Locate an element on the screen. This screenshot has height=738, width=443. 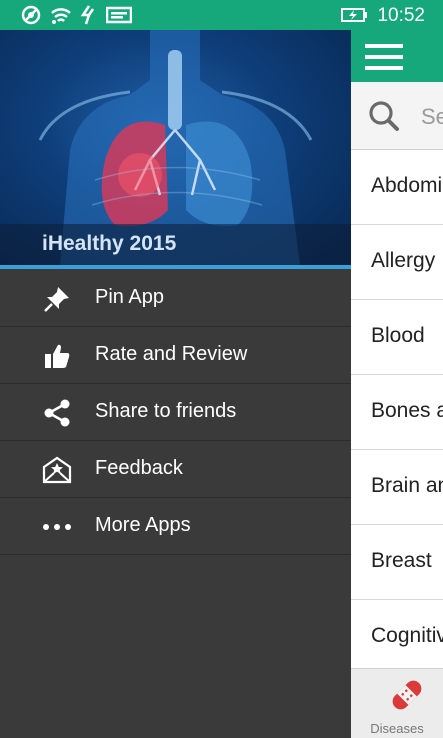
list-item: Allergy is located at coordinates (397, 262).